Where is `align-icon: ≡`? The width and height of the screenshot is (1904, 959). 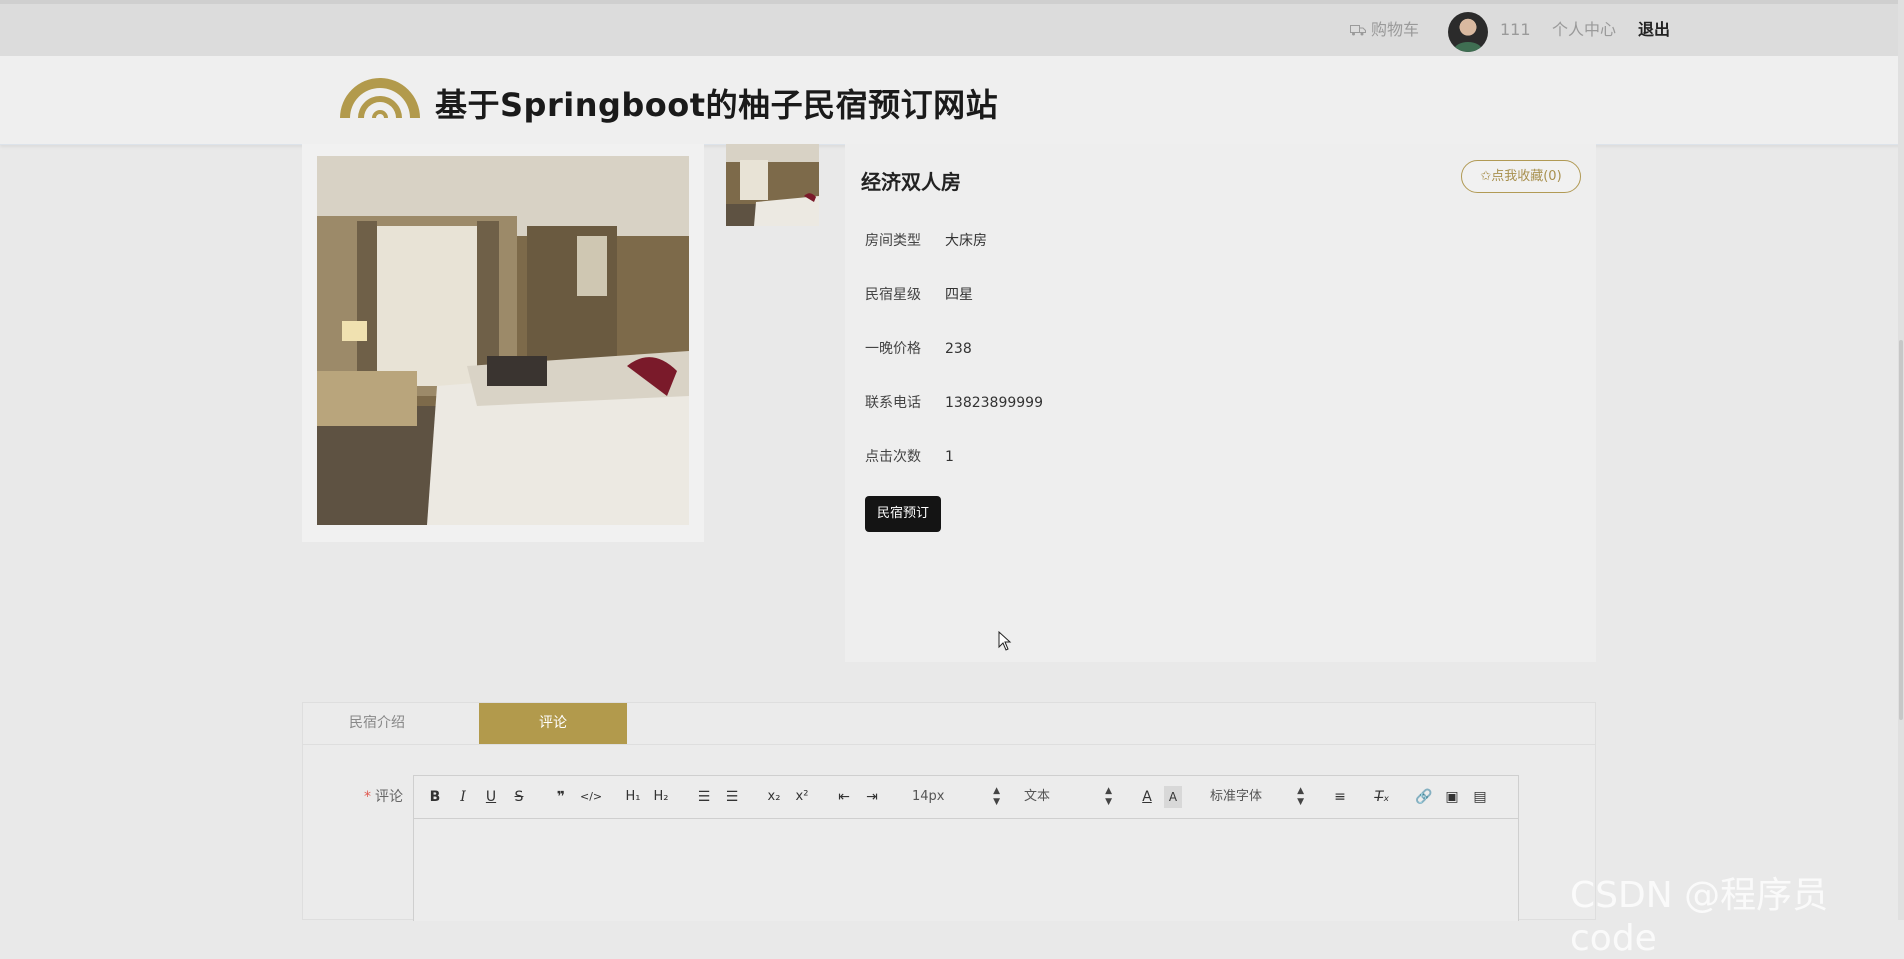 align-icon: ≡ is located at coordinates (1340, 797).